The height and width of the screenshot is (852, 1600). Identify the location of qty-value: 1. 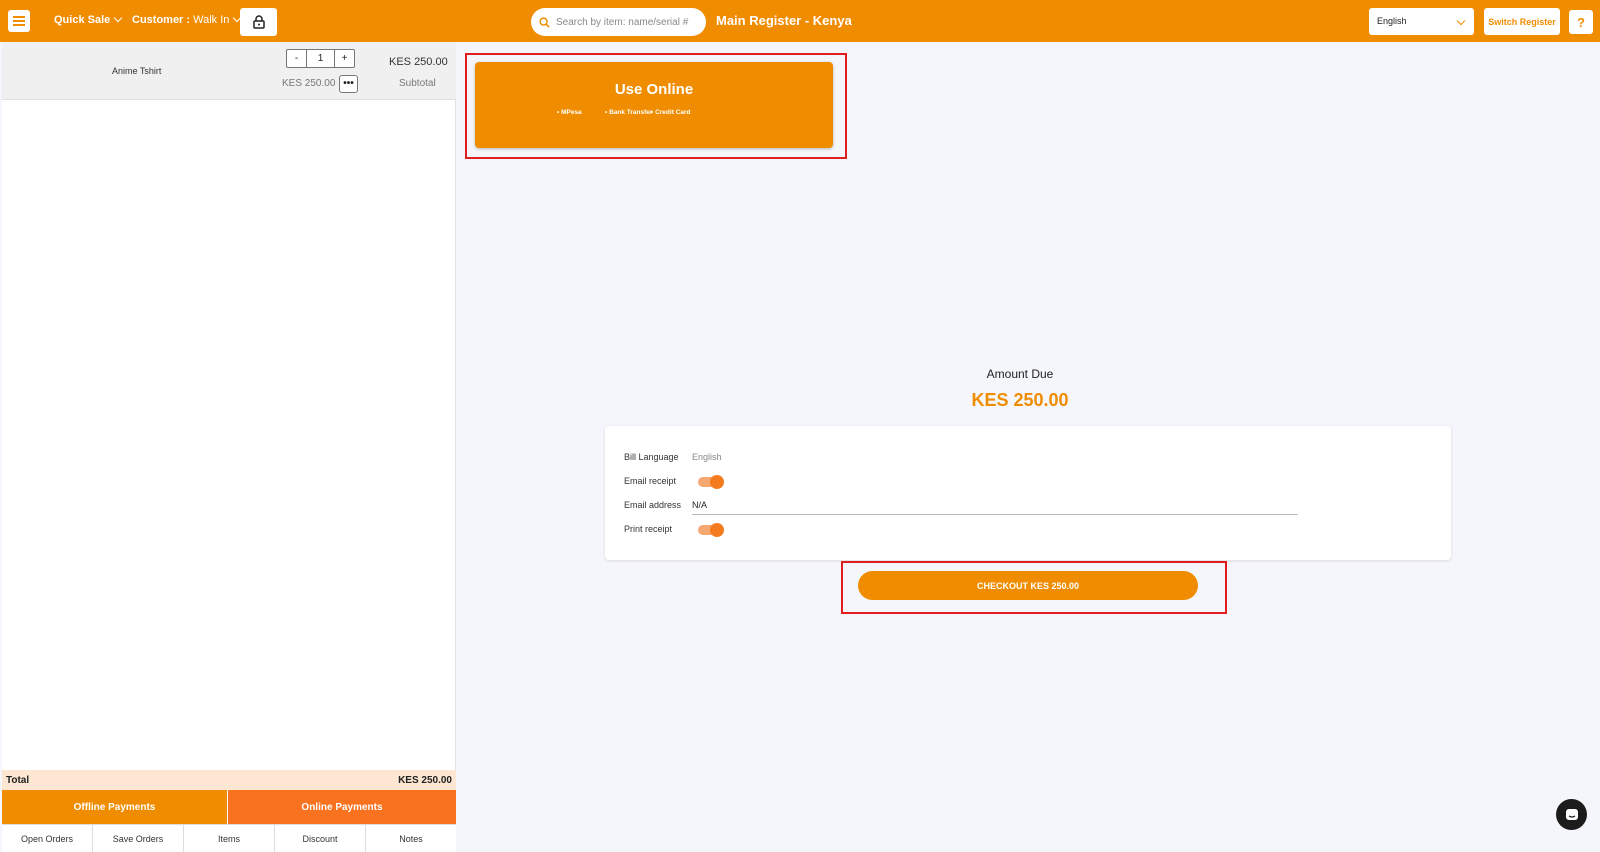
(320, 58).